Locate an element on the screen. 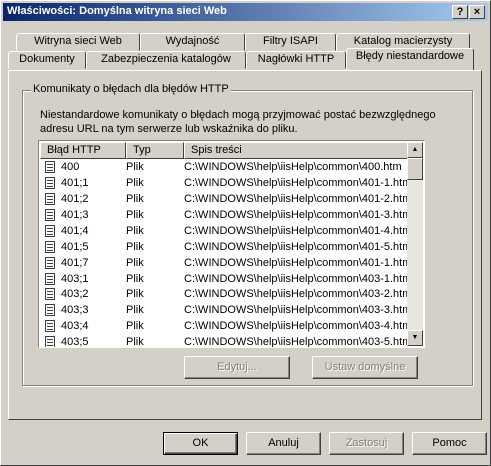  tab-bledy-niestandardowe: Błędy niestandardowe is located at coordinates (410, 59).